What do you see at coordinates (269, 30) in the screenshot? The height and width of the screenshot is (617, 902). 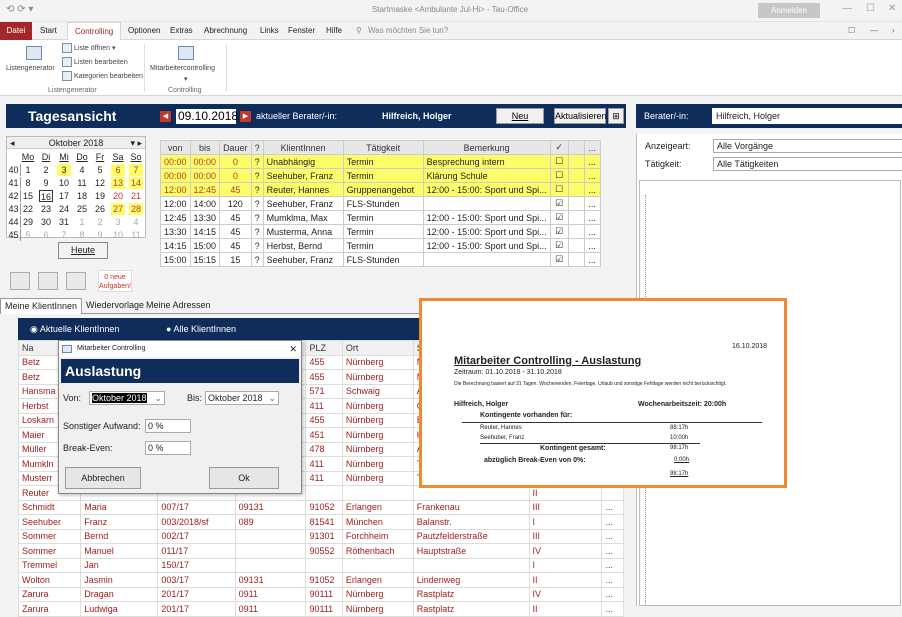 I see `menu-links: Links` at bounding box center [269, 30].